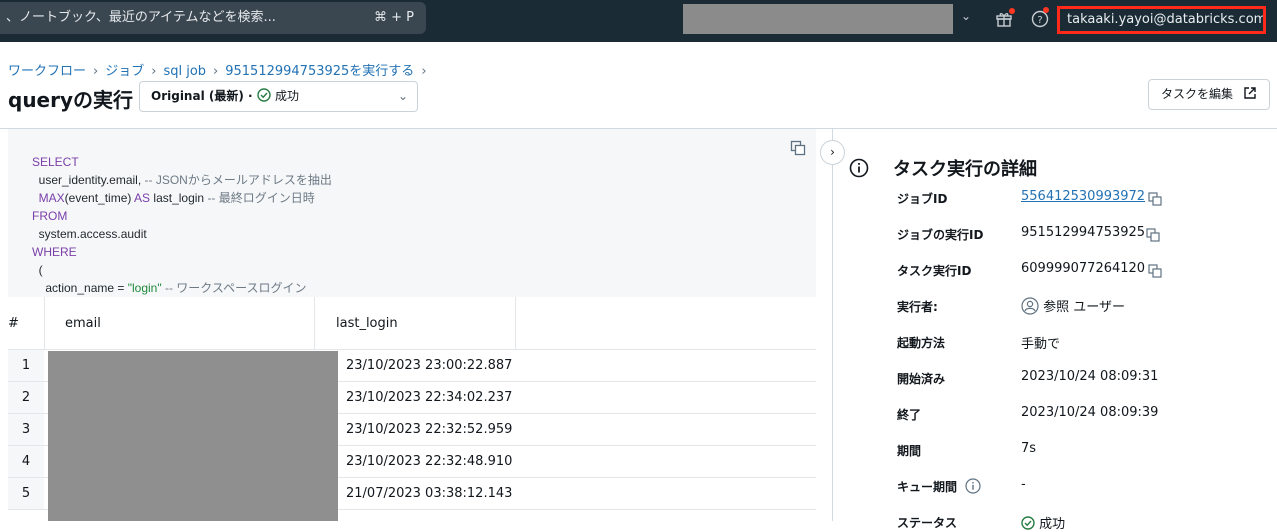 The image size is (1277, 532). What do you see at coordinates (1090, 376) in the screenshot?
I see `detail-value: 2023/10/24 08:09:31` at bounding box center [1090, 376].